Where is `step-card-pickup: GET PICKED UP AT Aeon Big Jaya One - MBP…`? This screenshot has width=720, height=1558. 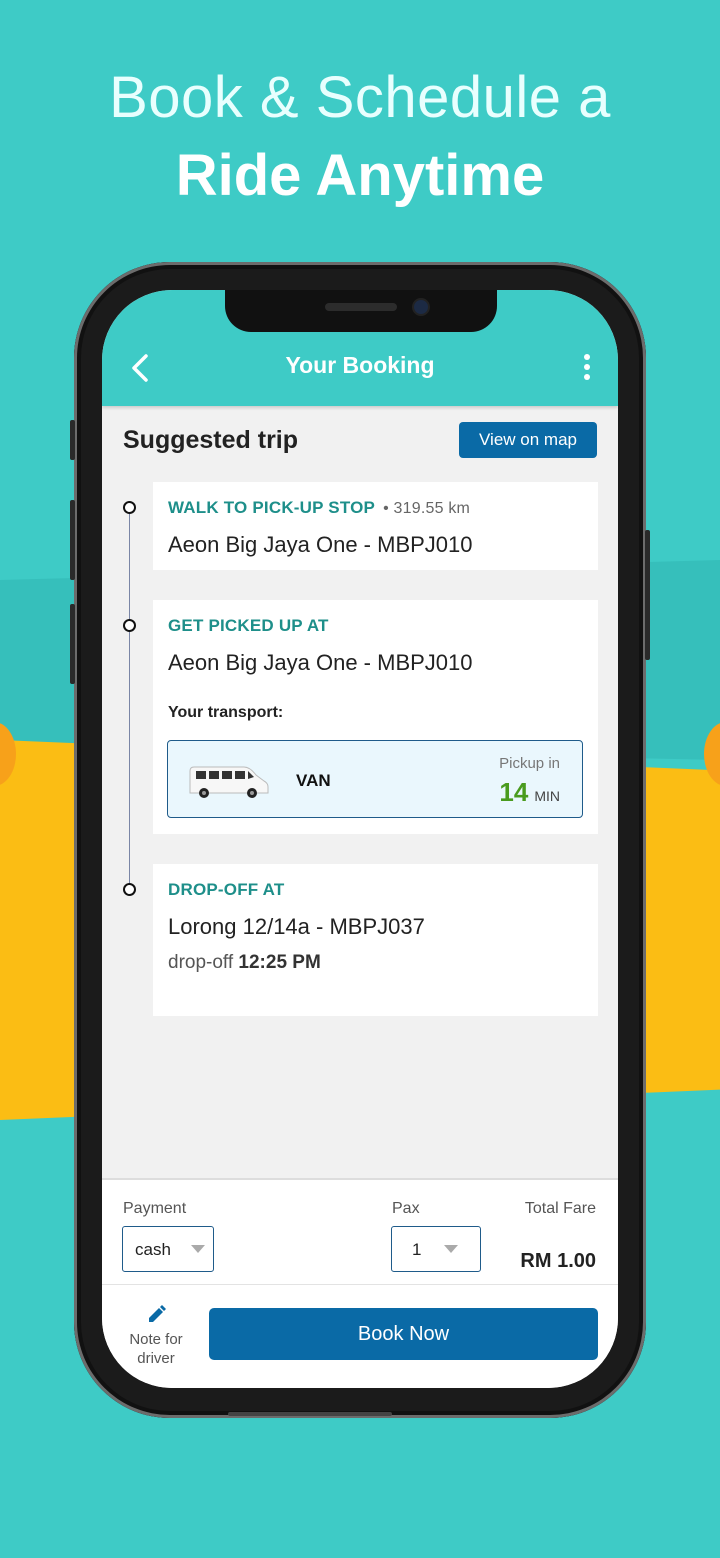
step-card-pickup: GET PICKED UP AT Aeon Big Jaya One - MBP… is located at coordinates (375, 717).